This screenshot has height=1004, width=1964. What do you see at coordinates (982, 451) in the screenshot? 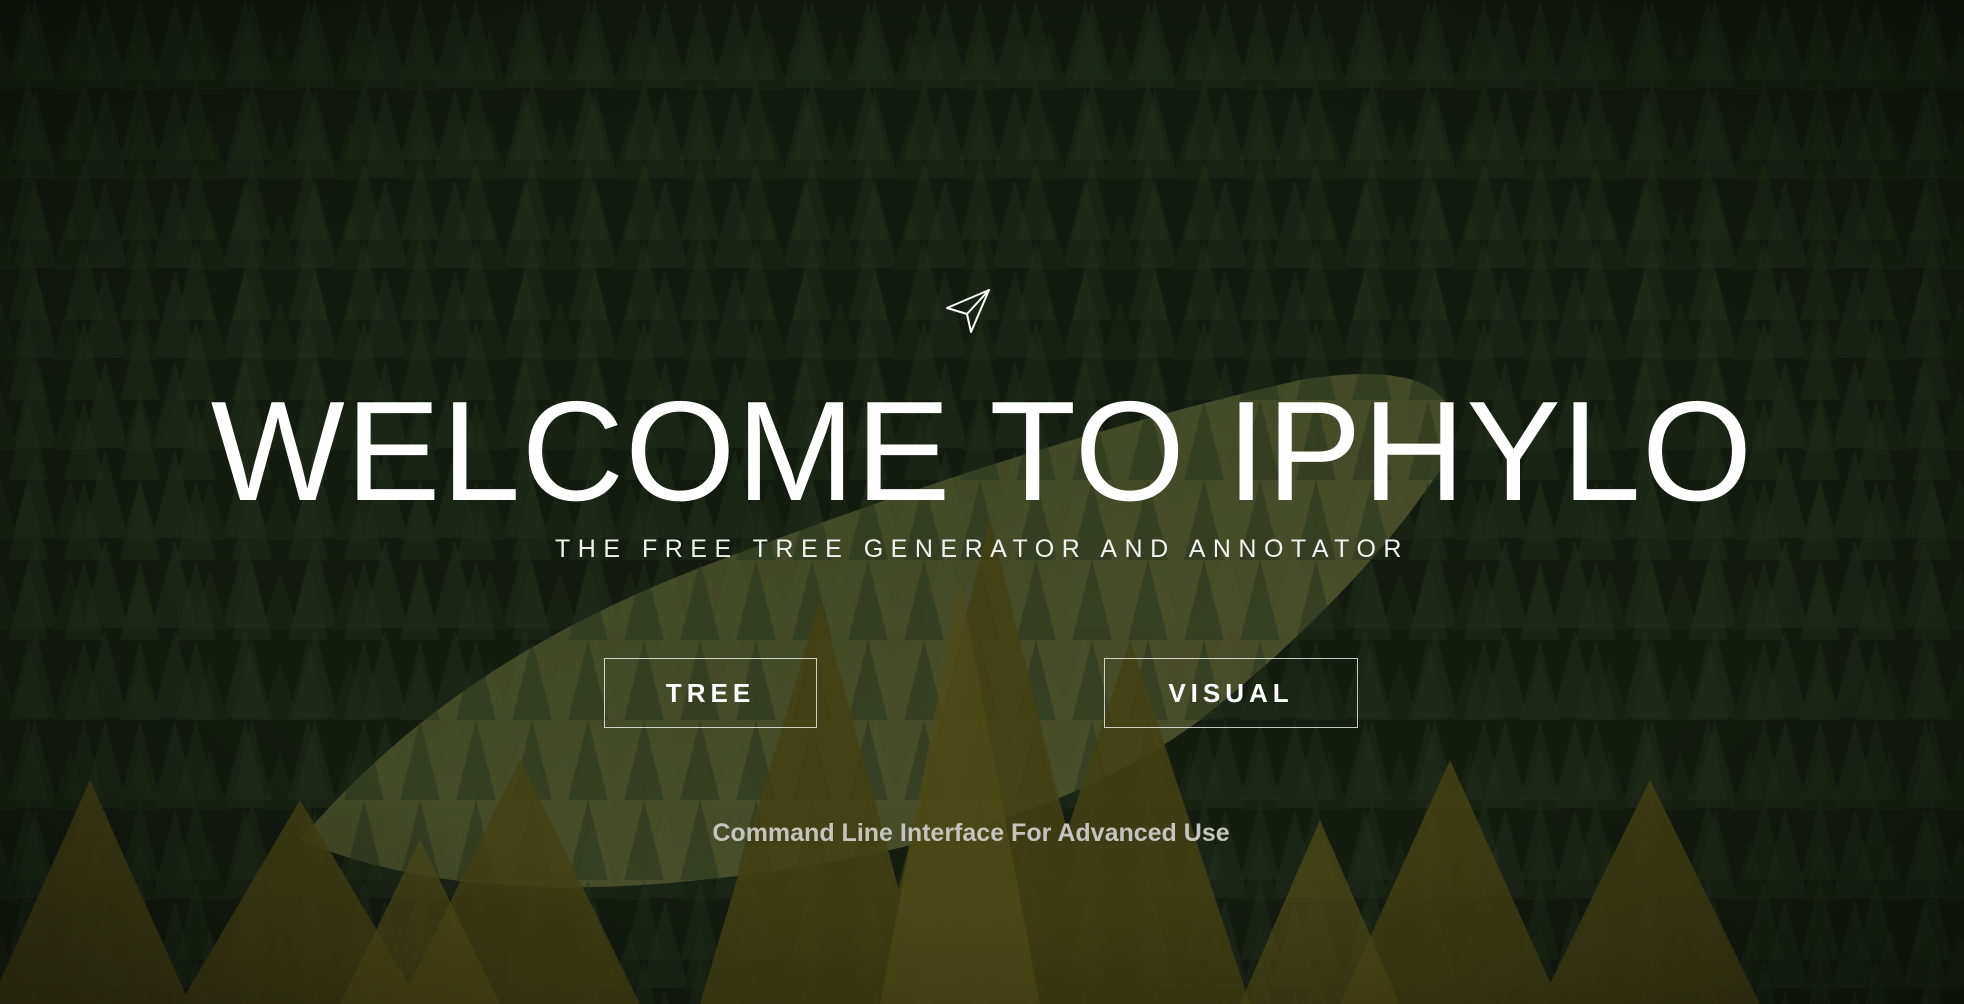
I see `page-title: WELCOME TO IPHYLO` at bounding box center [982, 451].